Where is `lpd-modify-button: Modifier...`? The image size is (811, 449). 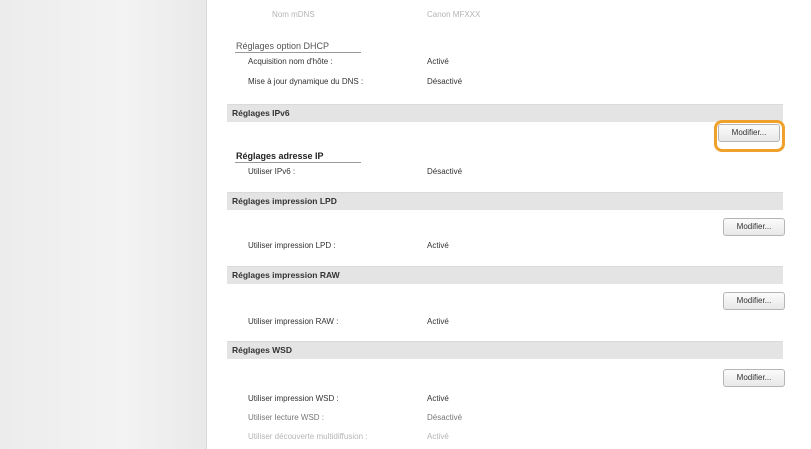
lpd-modify-button: Modifier... is located at coordinates (754, 227).